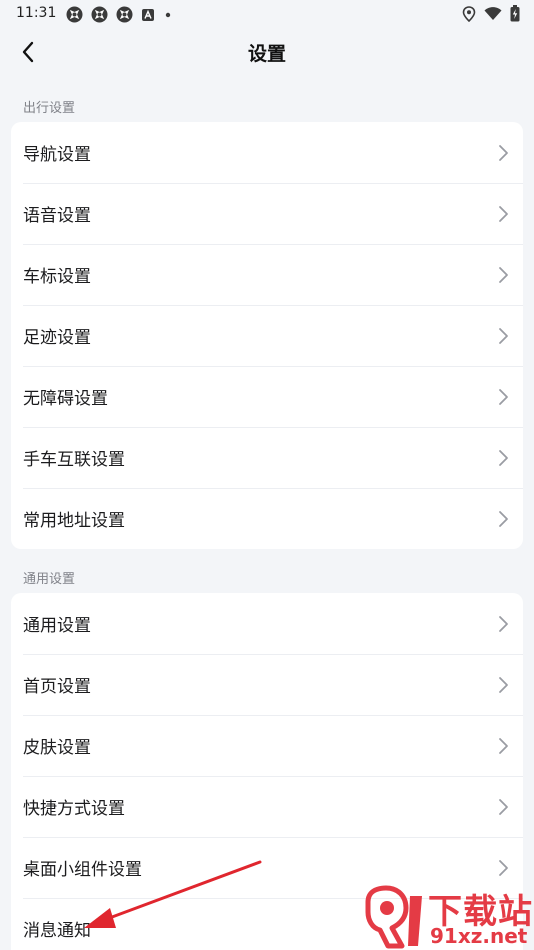 Image resolution: width=534 pixels, height=950 pixels. I want to click on location-icon, so click(469, 13).